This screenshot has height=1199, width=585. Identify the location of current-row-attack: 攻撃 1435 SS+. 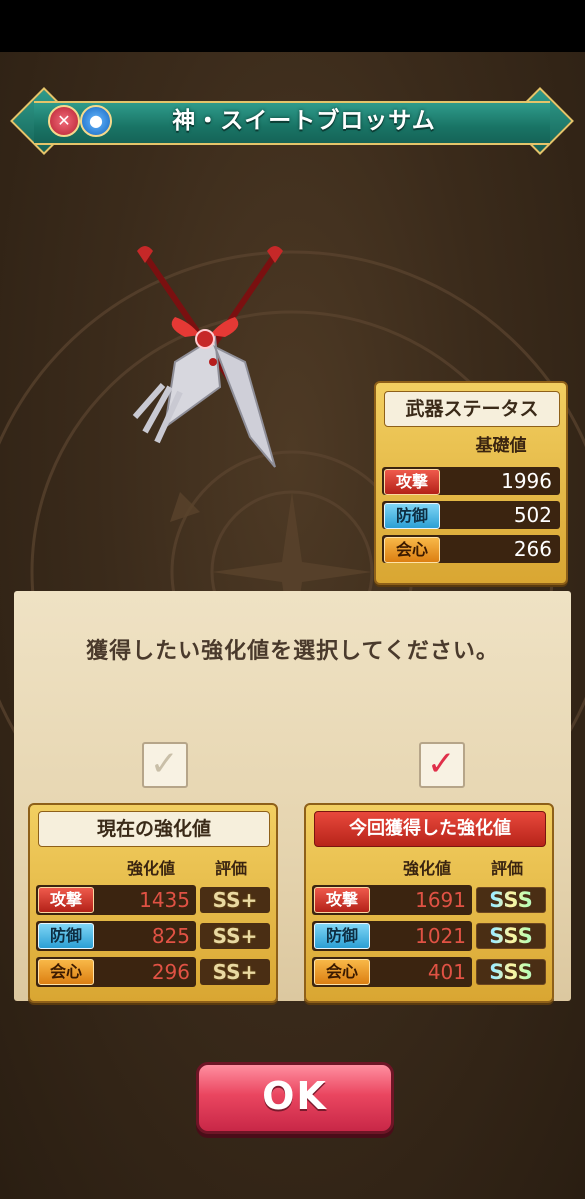
(153, 900).